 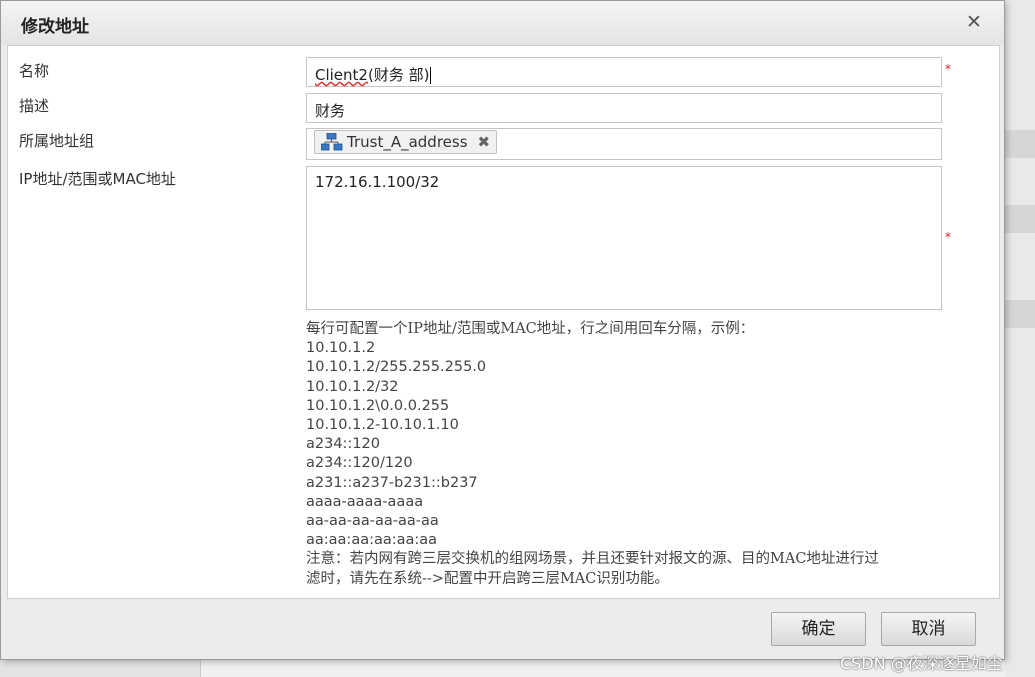 What do you see at coordinates (343, 444) in the screenshot?
I see `help-example: a234::120` at bounding box center [343, 444].